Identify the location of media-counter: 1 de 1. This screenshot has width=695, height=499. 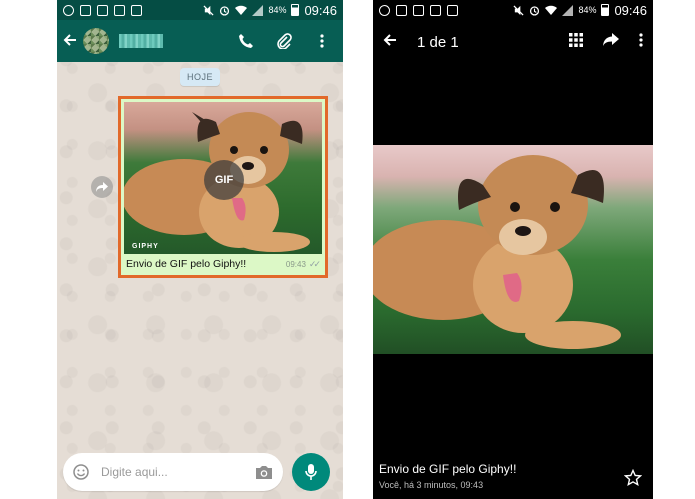
(438, 42).